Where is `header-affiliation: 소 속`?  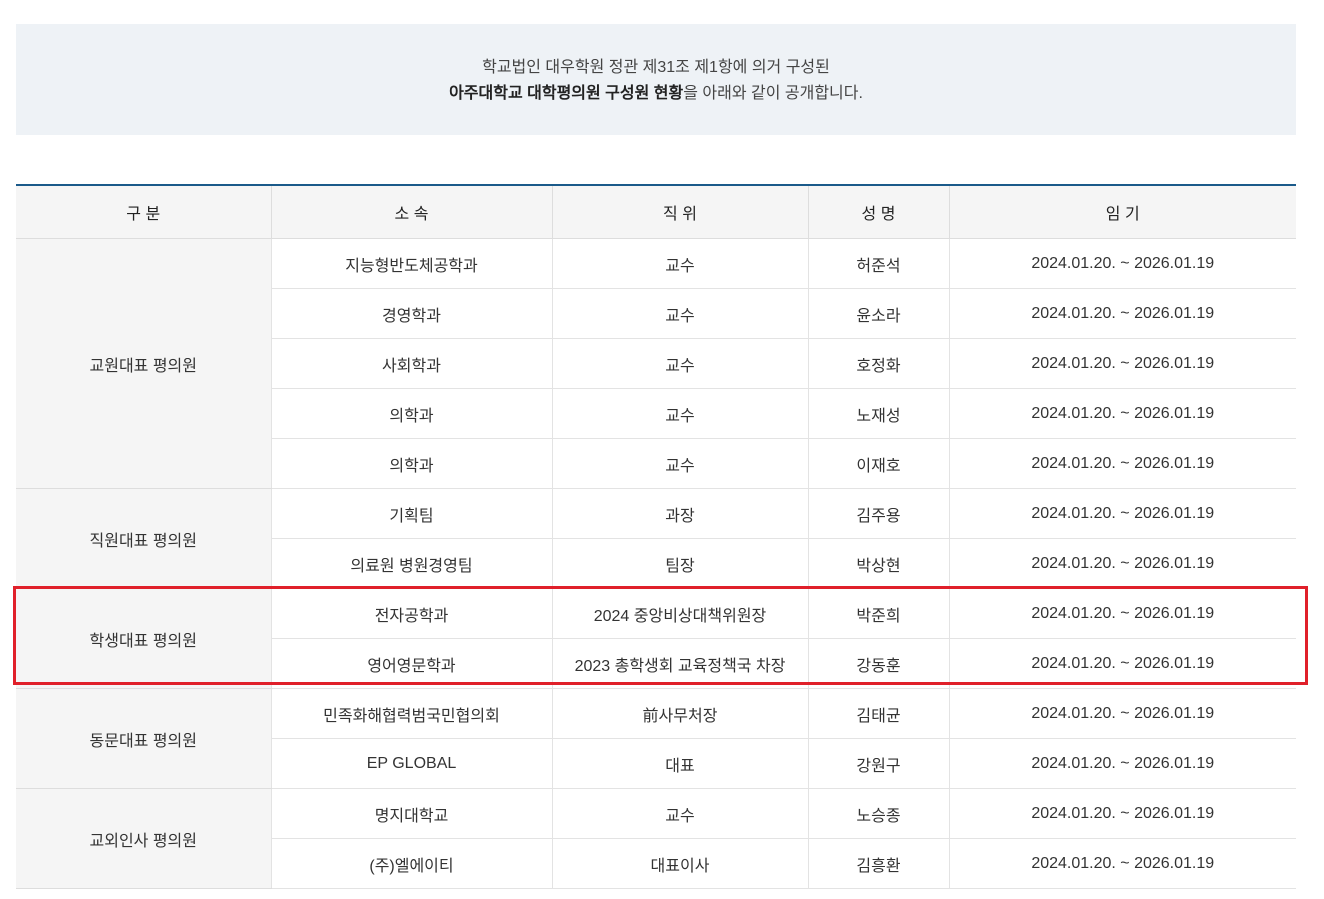
header-affiliation: 소 속 is located at coordinates (411, 212).